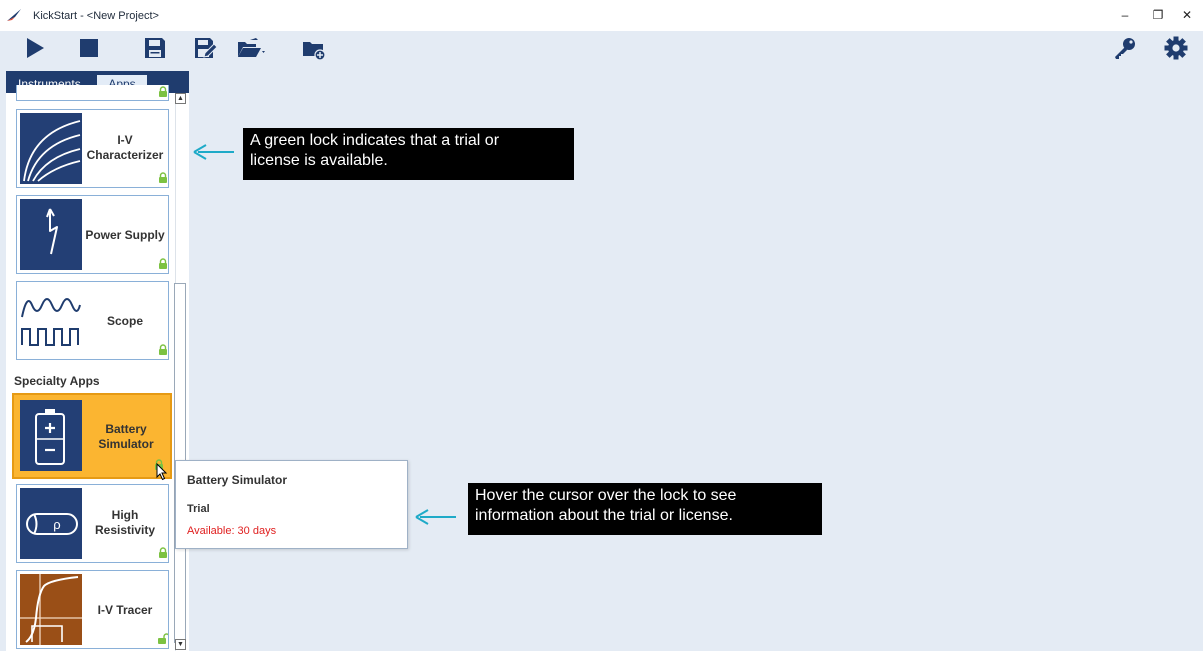 The width and height of the screenshot is (1203, 651). I want to click on scroll-down-icon: ▼, so click(180, 644).